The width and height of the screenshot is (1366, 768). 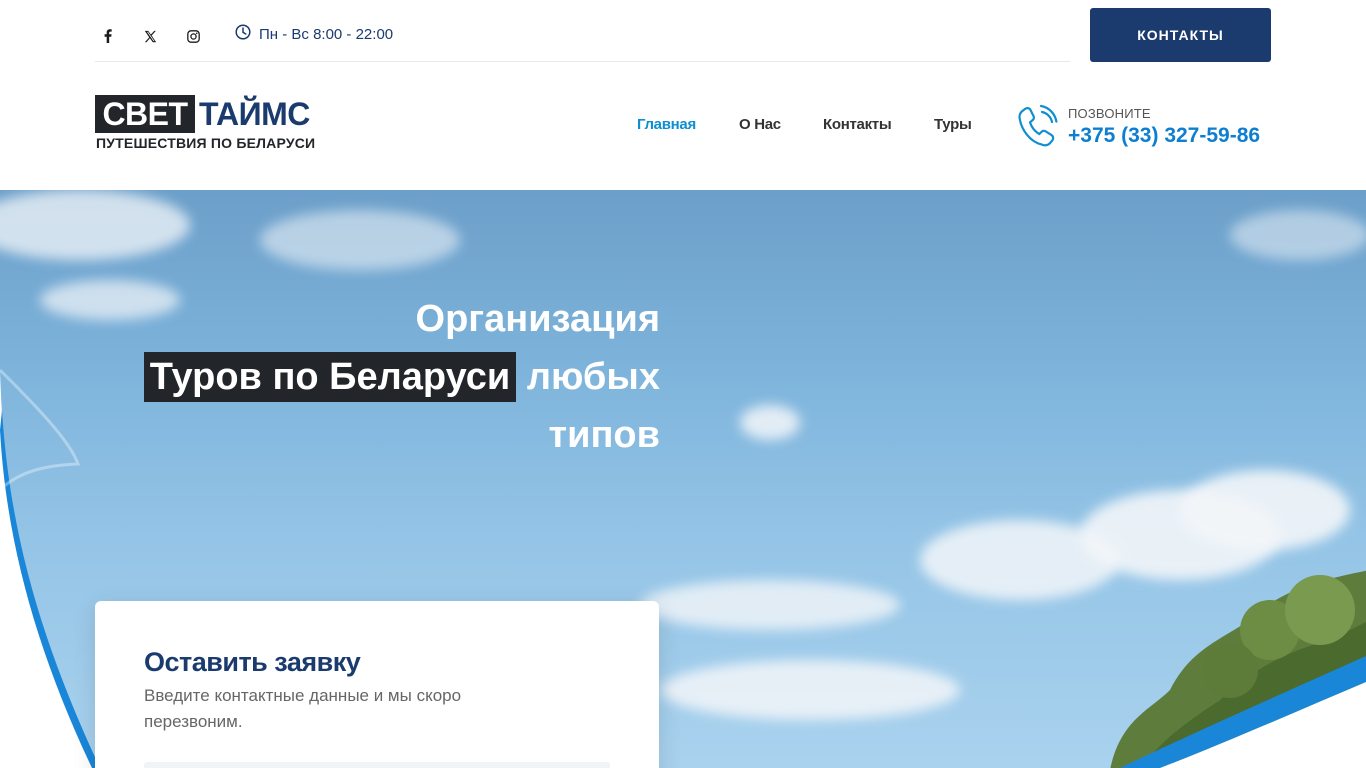 What do you see at coordinates (326, 34) in the screenshot?
I see `hours-text: Пн - Вс 8:00 - 22:00` at bounding box center [326, 34].